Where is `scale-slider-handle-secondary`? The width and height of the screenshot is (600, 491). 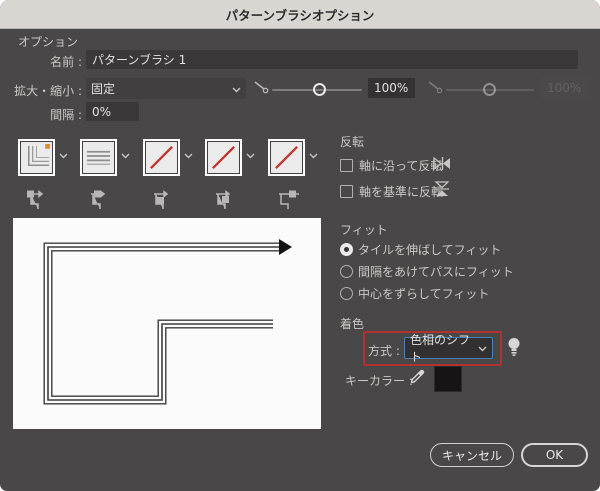 scale-slider-handle-secondary is located at coordinates (489, 89).